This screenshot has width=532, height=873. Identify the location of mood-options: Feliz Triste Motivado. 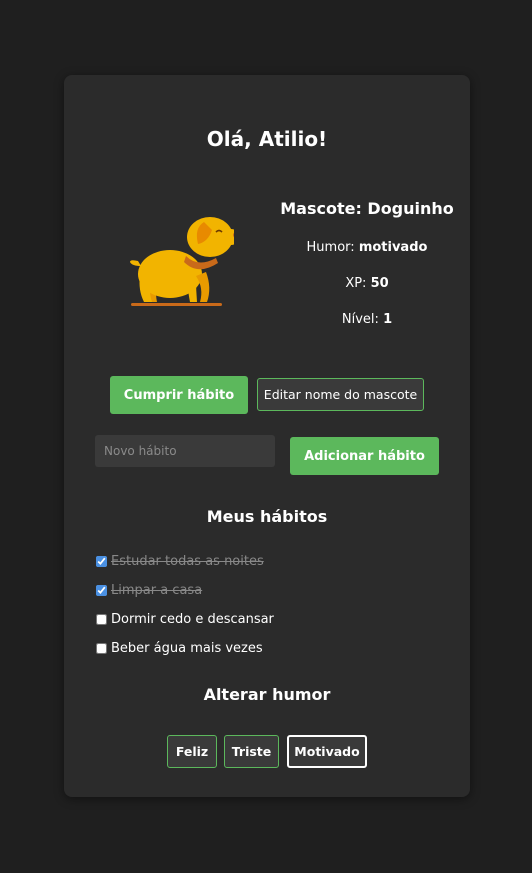
(267, 751).